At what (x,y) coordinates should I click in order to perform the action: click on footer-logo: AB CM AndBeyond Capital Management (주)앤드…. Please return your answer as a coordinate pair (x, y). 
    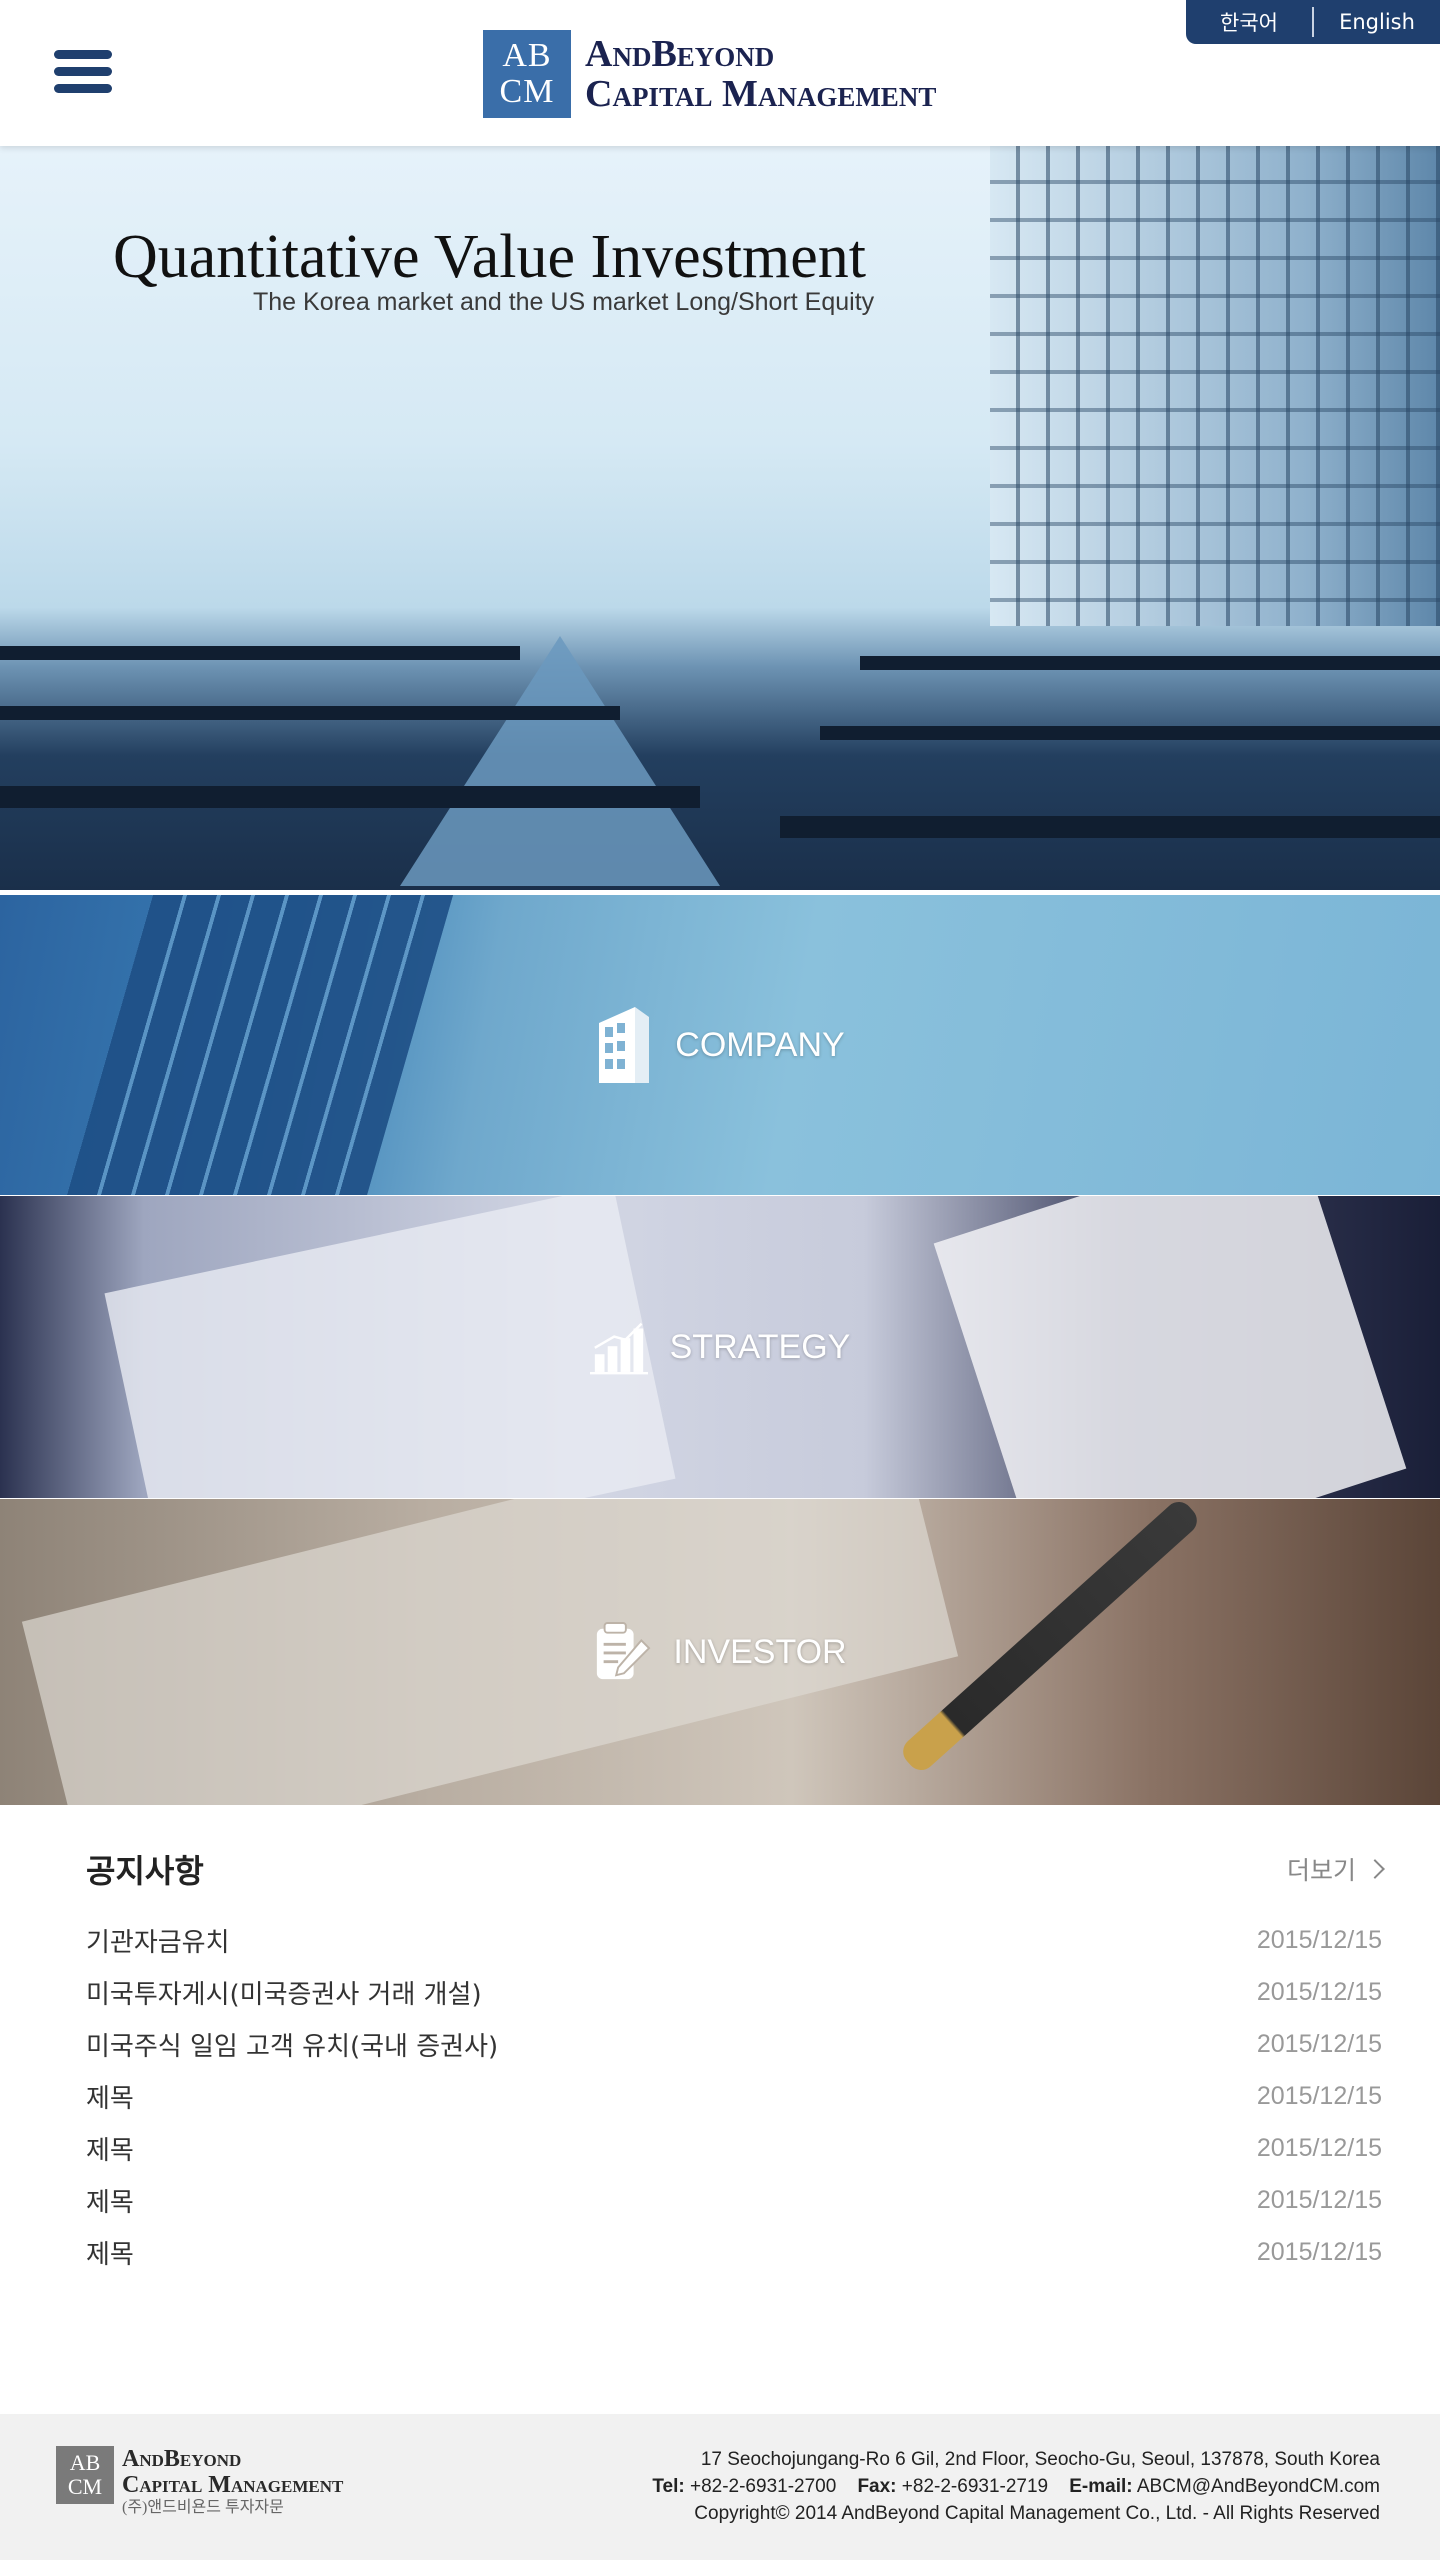
    Looking at the image, I should click on (199, 2482).